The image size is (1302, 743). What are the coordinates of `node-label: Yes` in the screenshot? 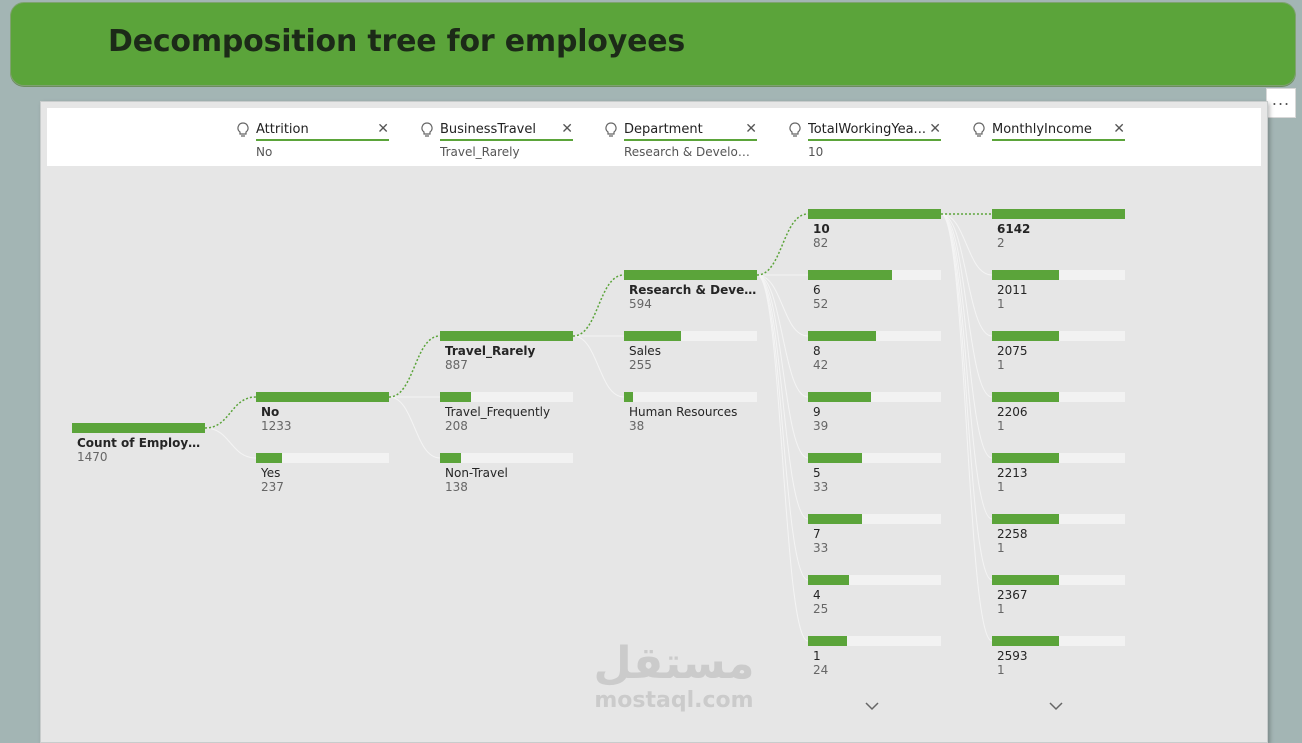 It's located at (271, 473).